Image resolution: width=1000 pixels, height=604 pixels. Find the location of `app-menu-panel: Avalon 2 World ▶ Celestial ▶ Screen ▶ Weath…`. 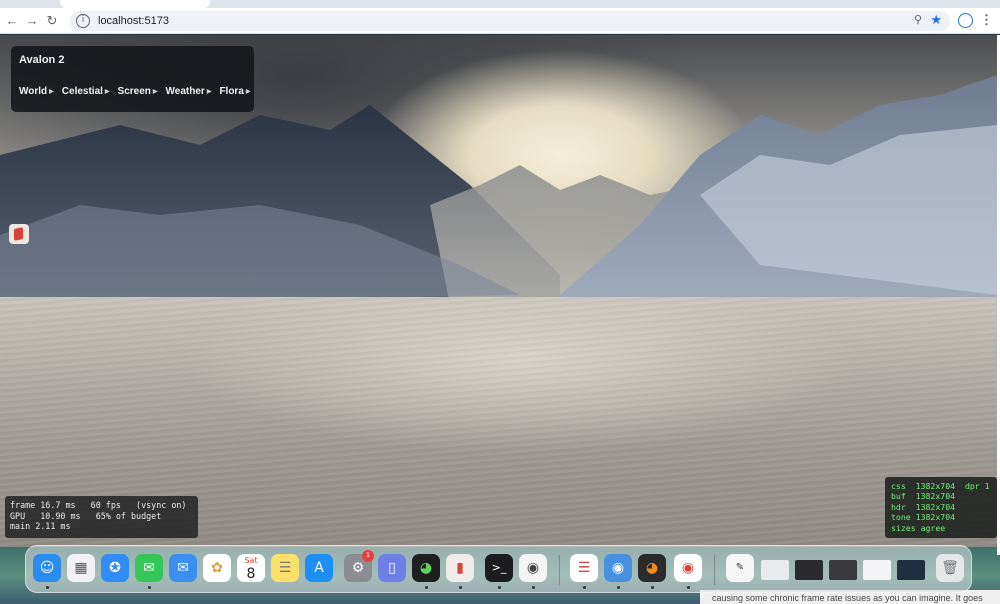

app-menu-panel: Avalon 2 World ▶ Celestial ▶ Screen ▶ Weath… is located at coordinates (132, 79).